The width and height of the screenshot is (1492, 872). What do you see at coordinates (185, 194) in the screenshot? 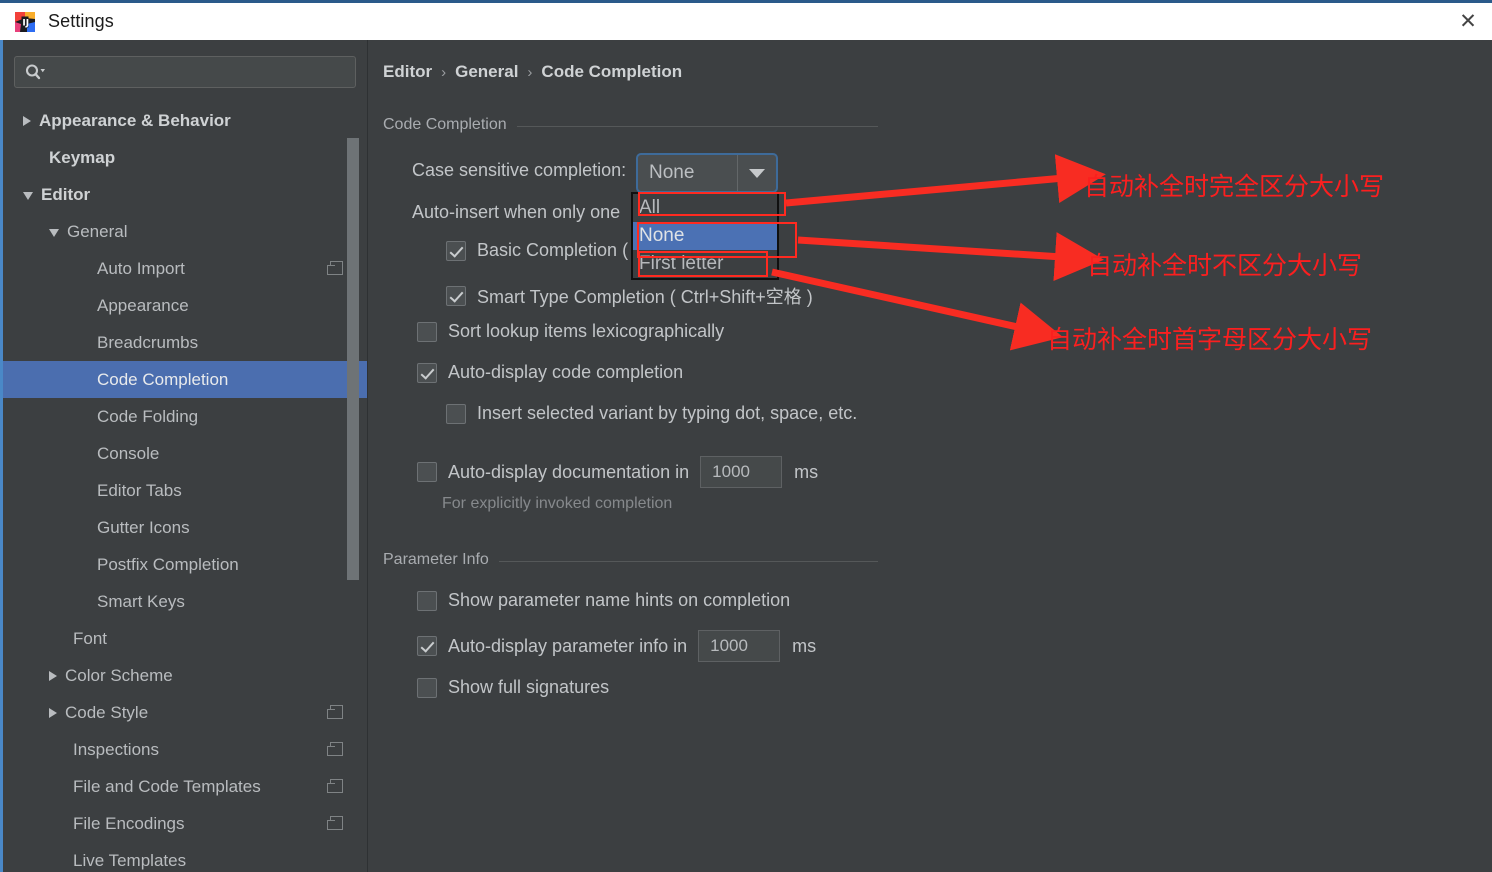
I see `sidebar-item-editor: Editor` at bounding box center [185, 194].